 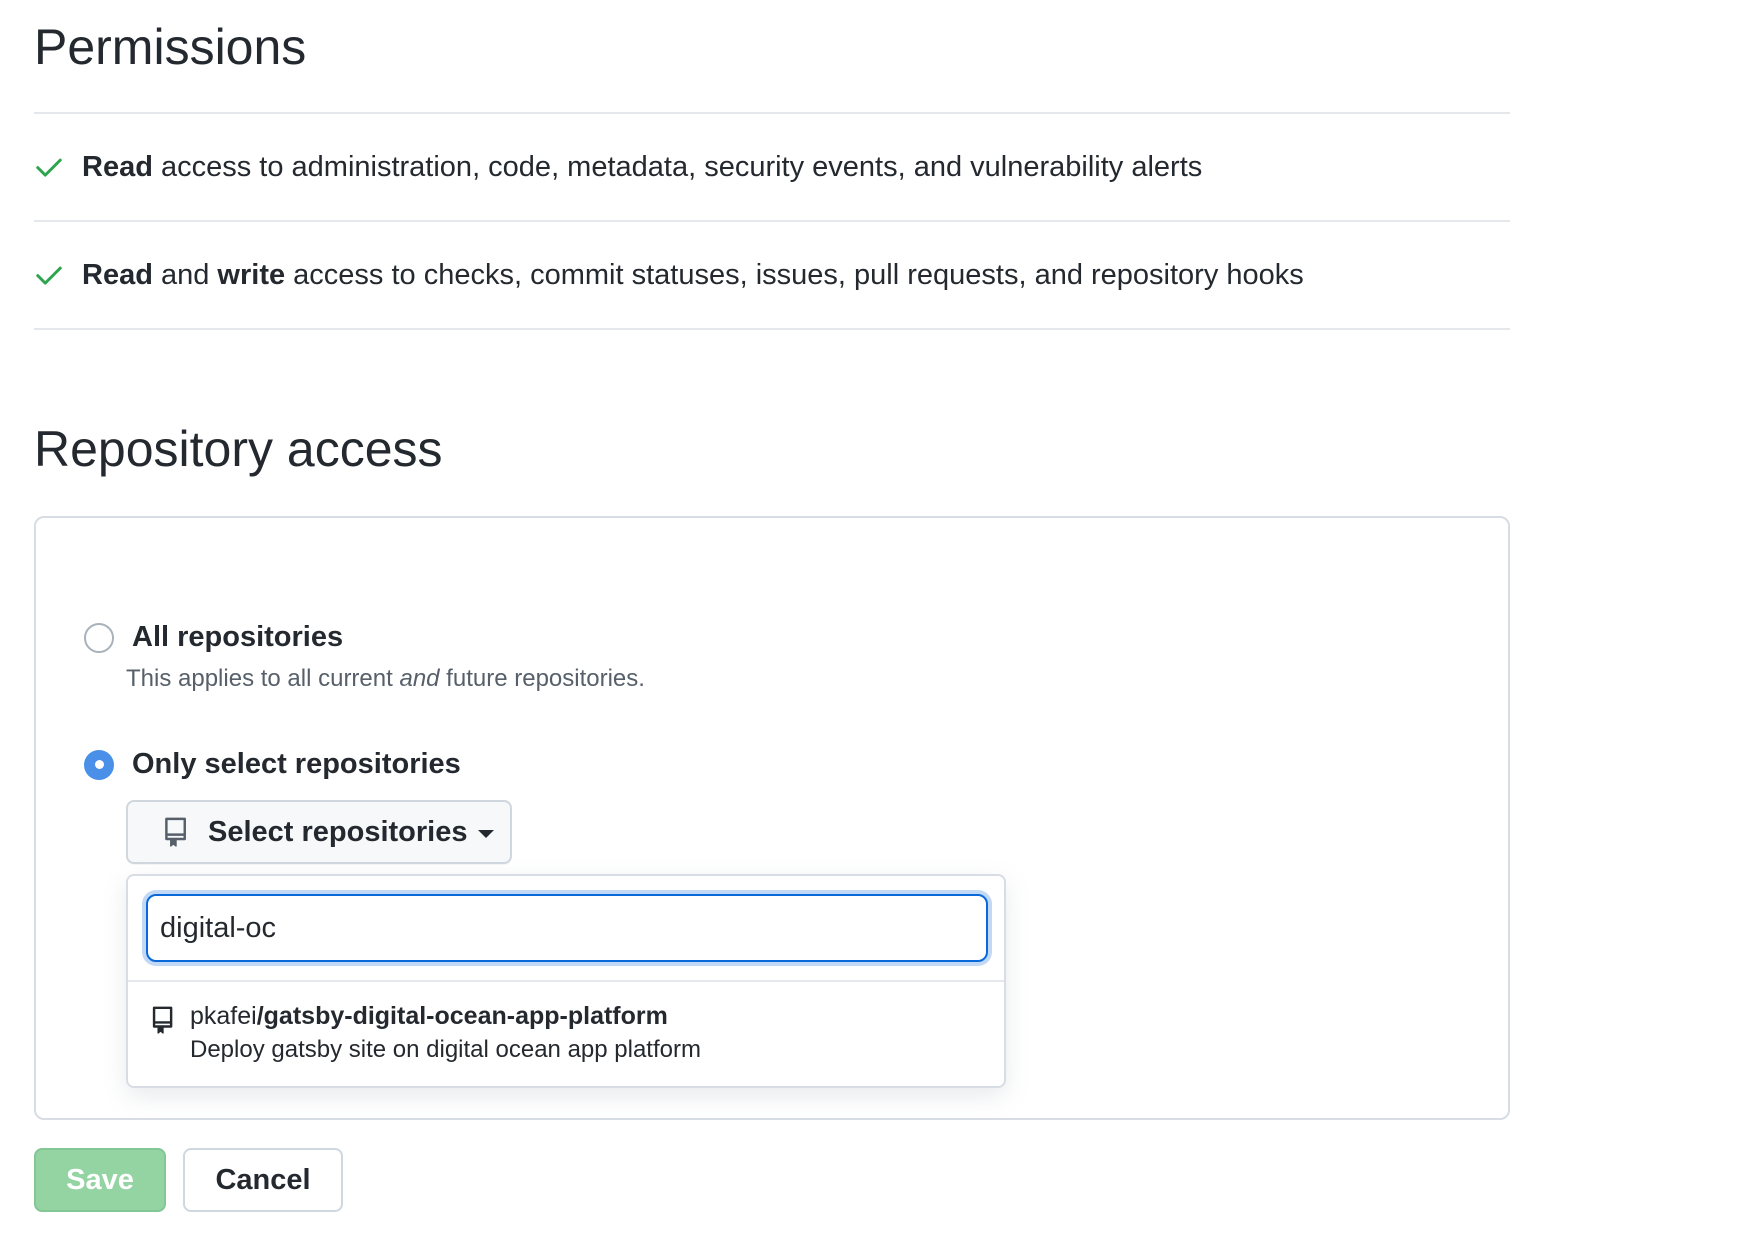 What do you see at coordinates (238, 449) in the screenshot?
I see `repository-access-title: Repository access` at bounding box center [238, 449].